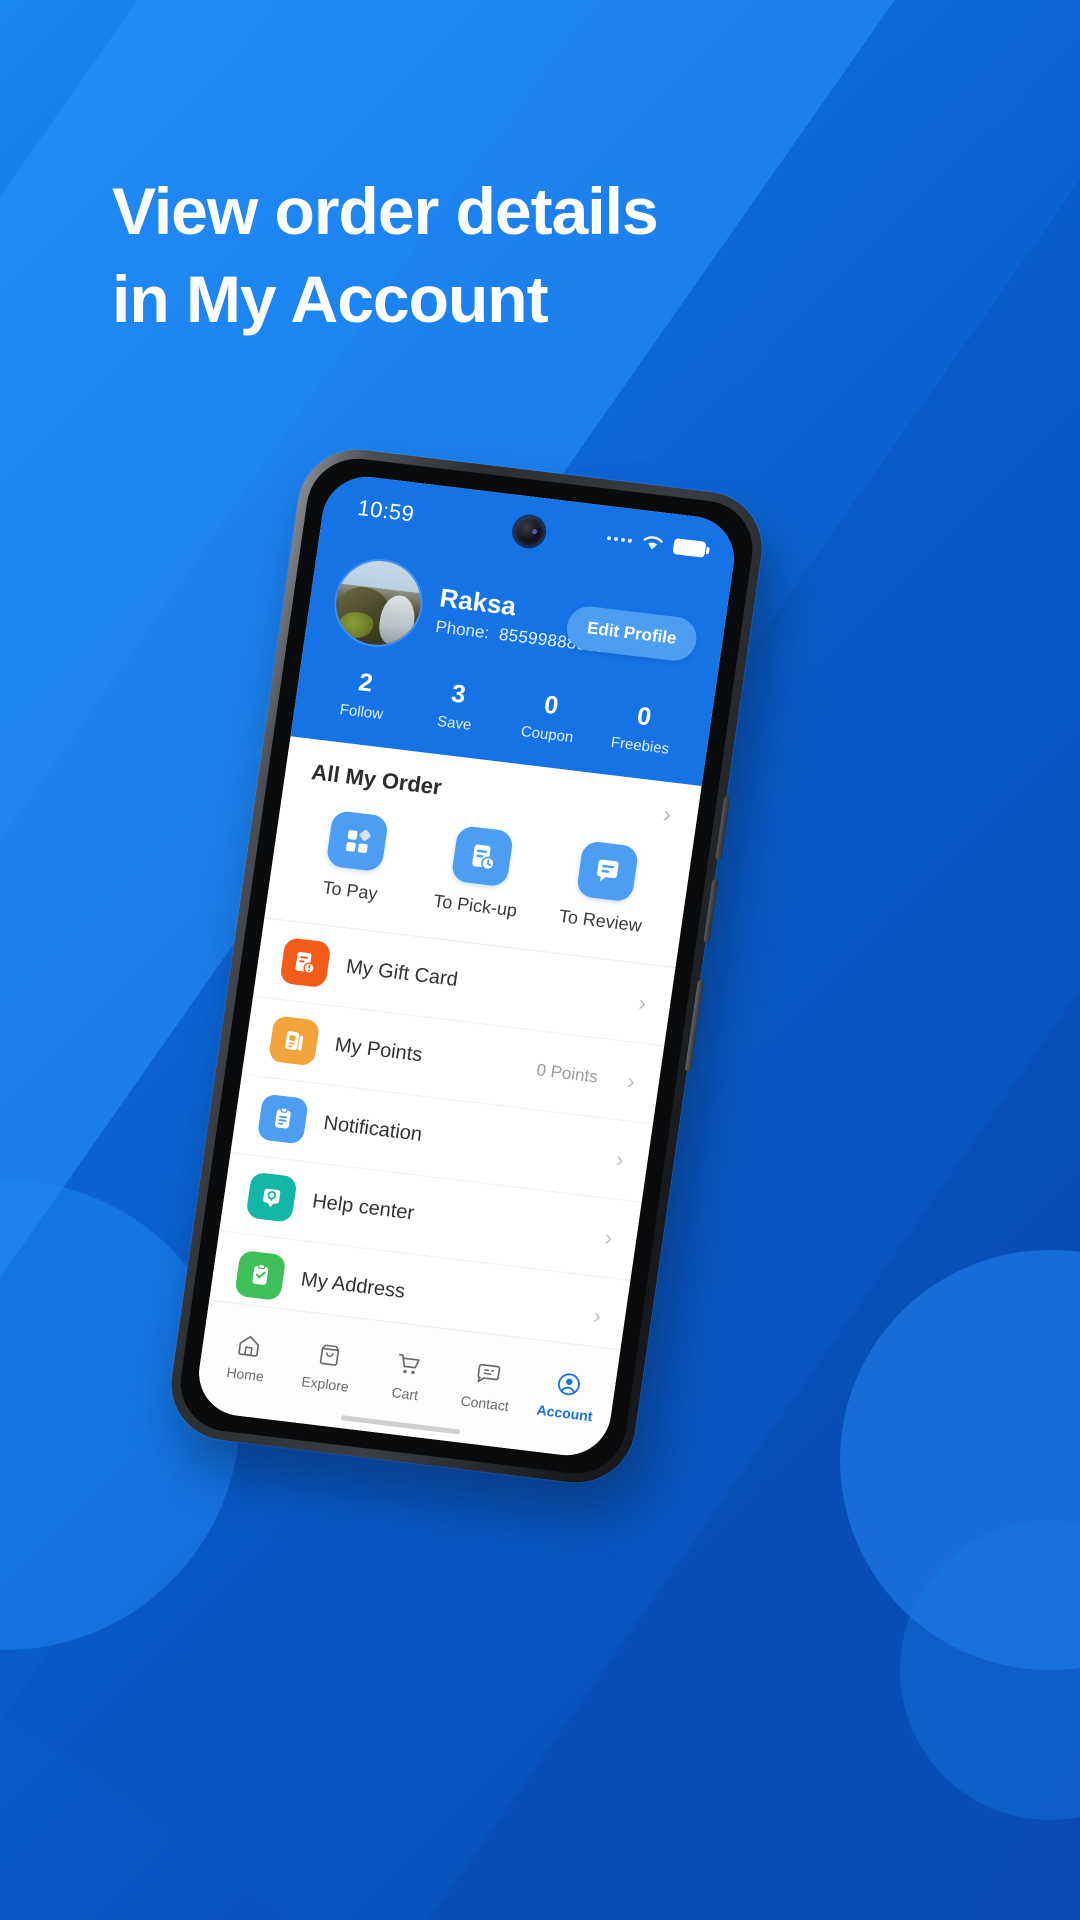  I want to click on menu-item-my-points-label: My Points, so click(378, 1050).